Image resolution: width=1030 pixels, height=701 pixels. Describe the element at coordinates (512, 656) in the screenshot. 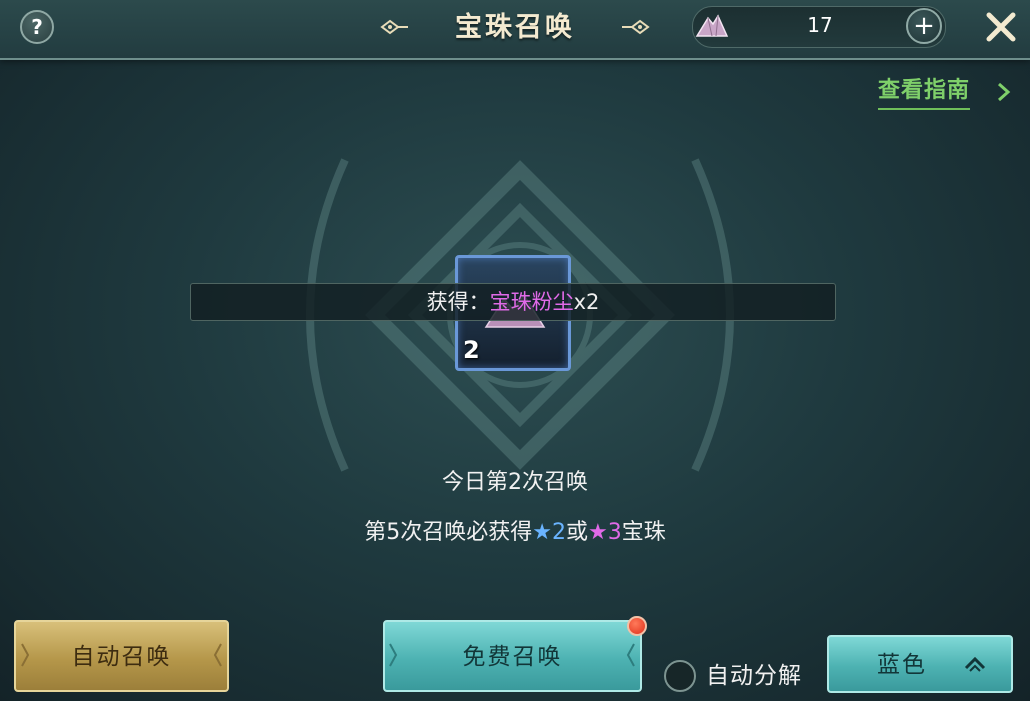

I see `free-summon-button: 免费召唤` at that location.